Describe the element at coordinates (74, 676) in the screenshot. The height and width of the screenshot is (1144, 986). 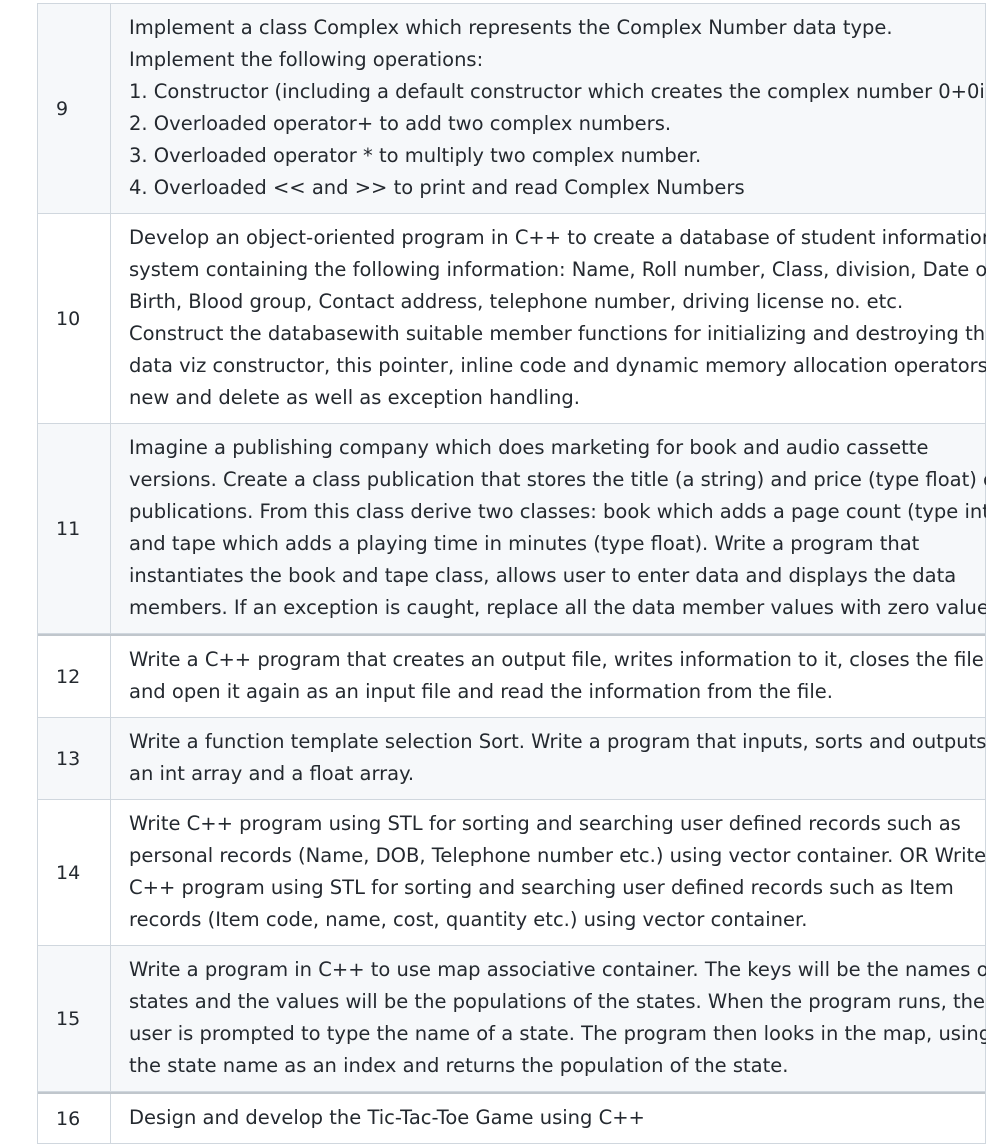
I see `row-number: 12` at that location.